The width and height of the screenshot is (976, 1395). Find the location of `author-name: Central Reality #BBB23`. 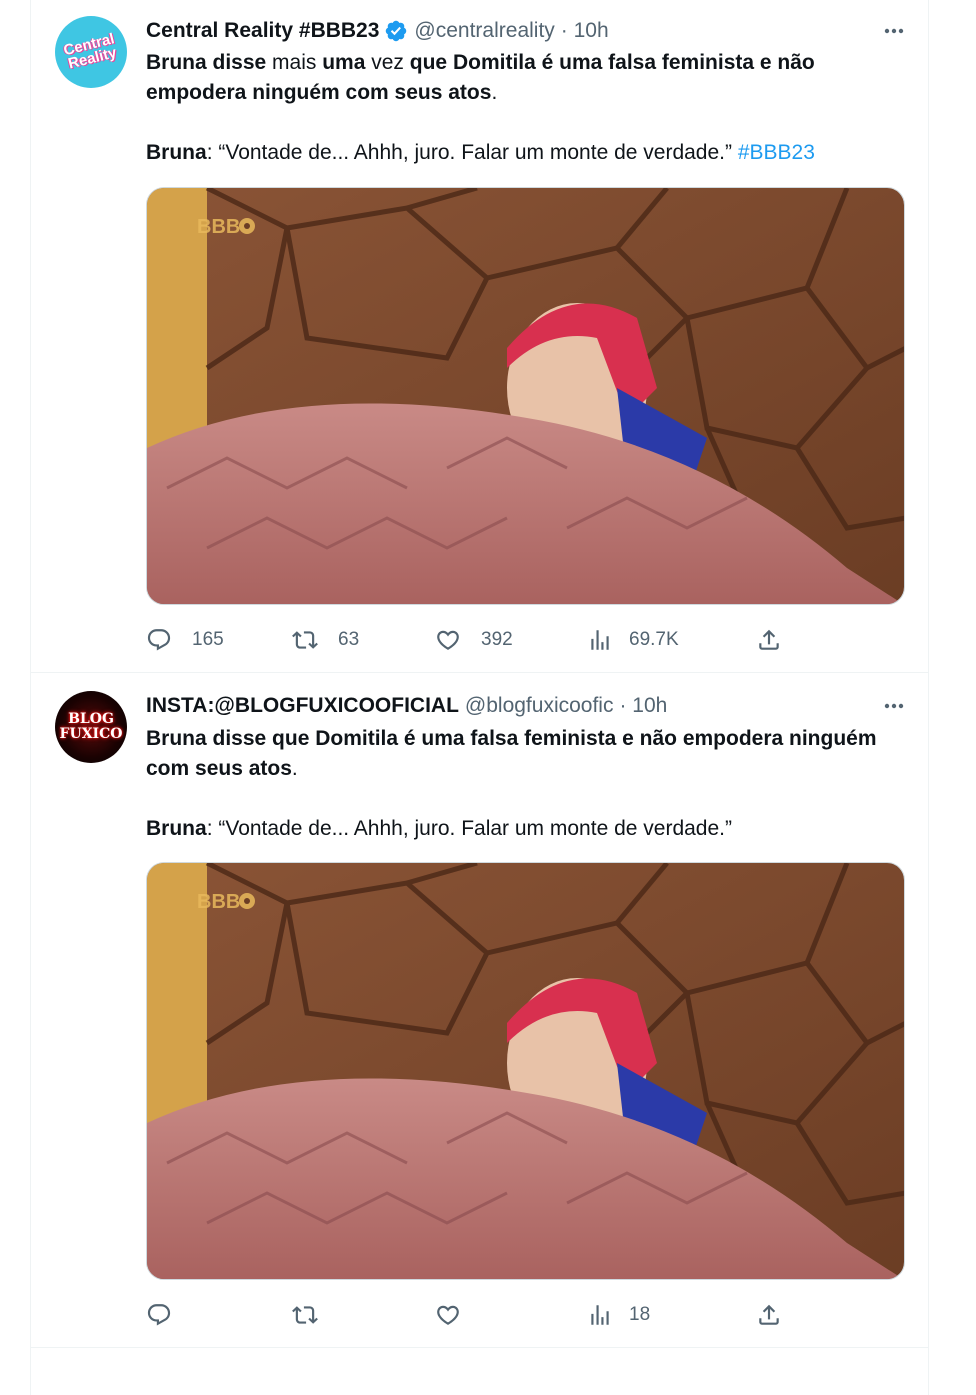

author-name: Central Reality #BBB23 is located at coordinates (262, 31).